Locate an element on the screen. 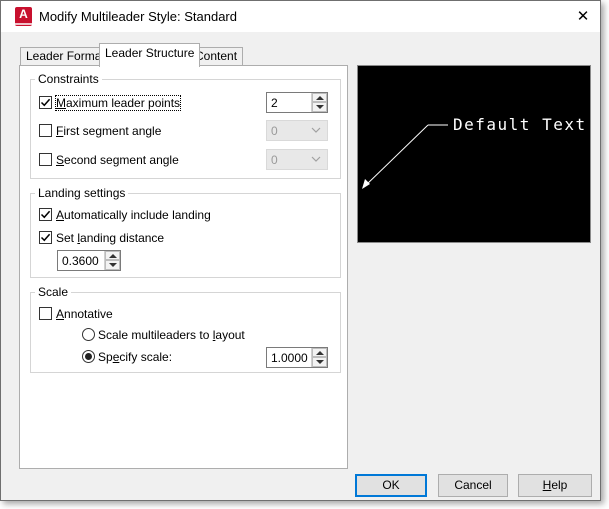 Image resolution: width=609 pixels, height=509 pixels. auto-include-landing-label: Automatically include landing is located at coordinates (133, 215).